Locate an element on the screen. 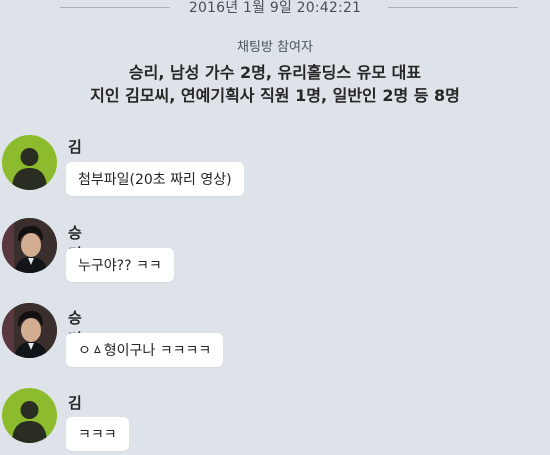 This screenshot has height=455, width=550. date-separator-text: 2016년 1월 9일 20:42:21 is located at coordinates (275, 8).